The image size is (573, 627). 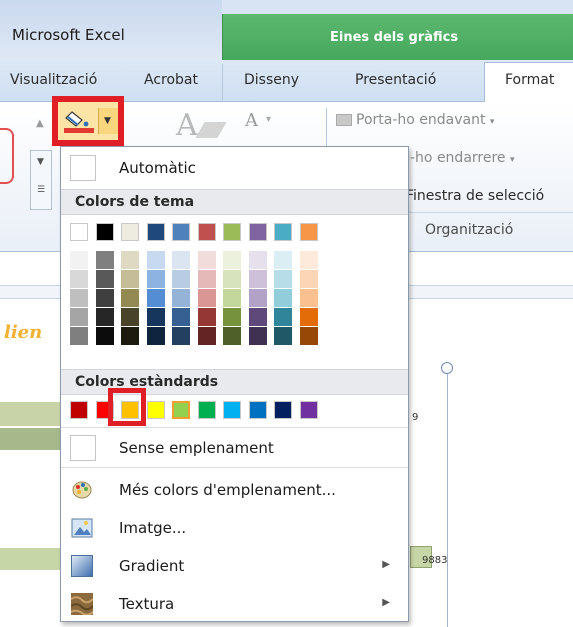 What do you see at coordinates (234, 448) in the screenshot?
I see `menu-item-no-fill: Sense emplenament` at bounding box center [234, 448].